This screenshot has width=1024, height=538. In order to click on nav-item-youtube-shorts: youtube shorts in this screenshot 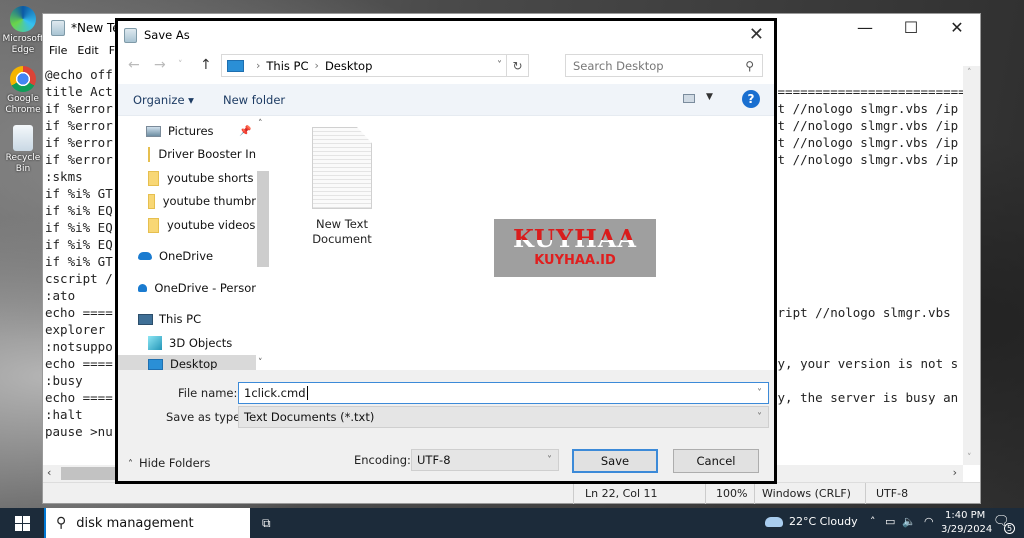, I will do `click(187, 178)`.